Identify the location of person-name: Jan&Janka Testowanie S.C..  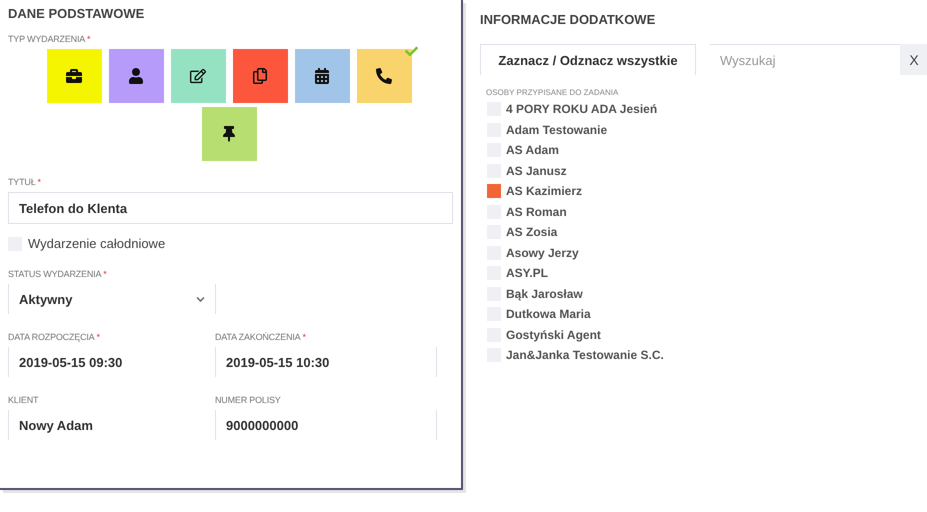
(585, 355).